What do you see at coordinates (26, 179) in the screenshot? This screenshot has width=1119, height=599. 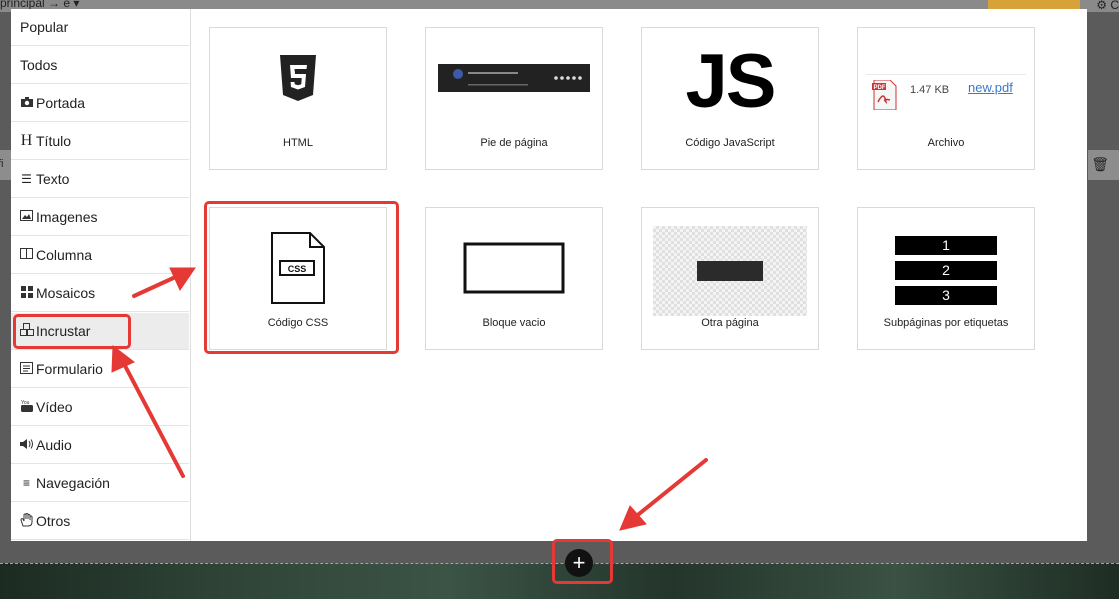 I see `text-lines-icon: ☰` at bounding box center [26, 179].